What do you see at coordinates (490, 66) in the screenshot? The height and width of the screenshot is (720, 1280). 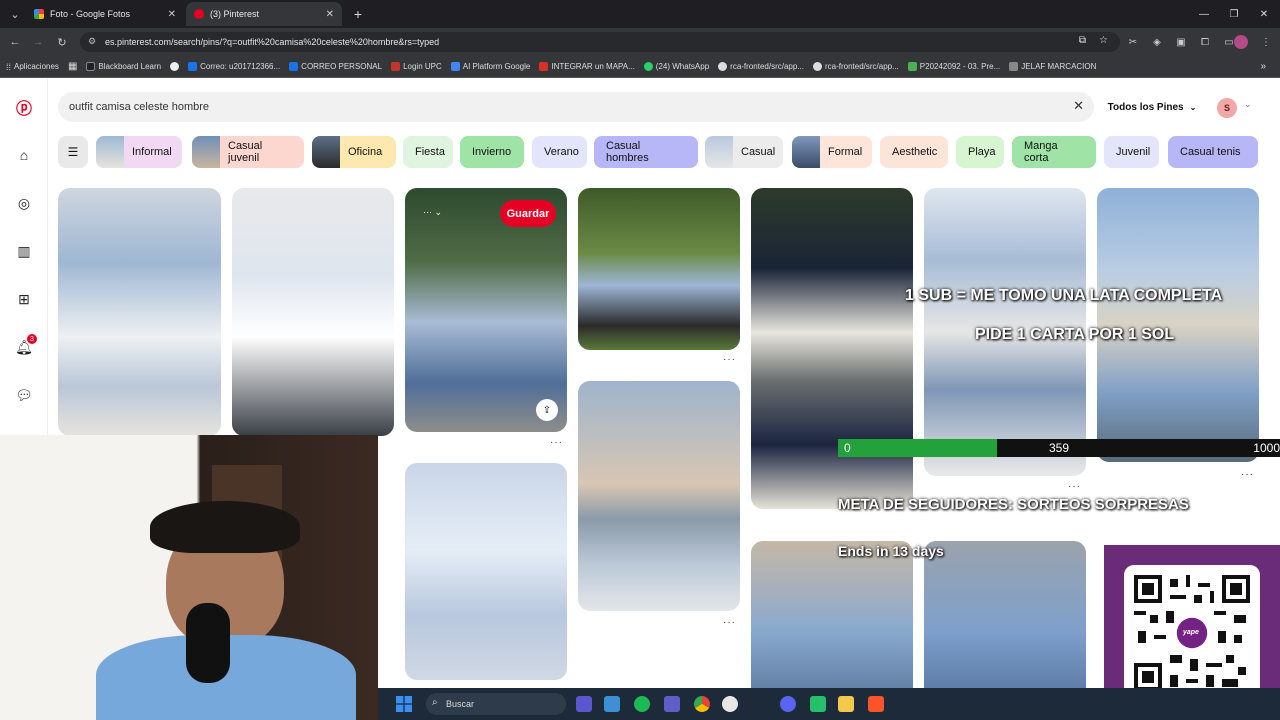 I see `bookmark-item: AI Platform Google` at bounding box center [490, 66].